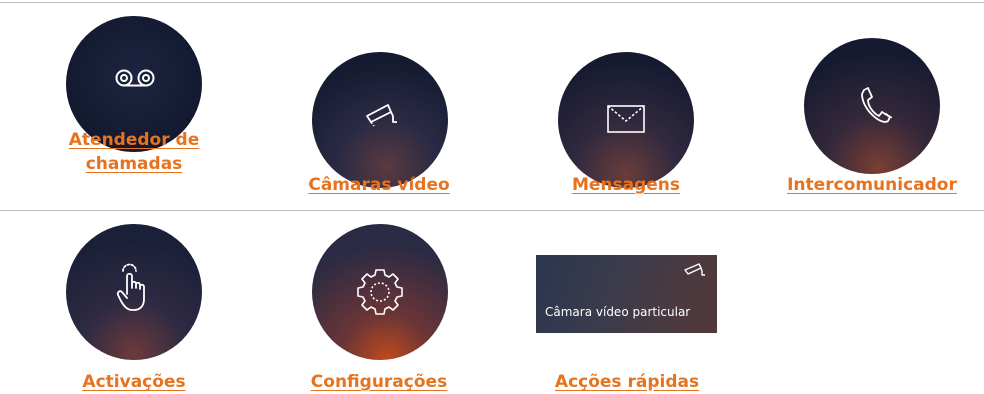 The height and width of the screenshot is (394, 984). I want to click on quick-actions-label: Acções rápidas, so click(627, 382).